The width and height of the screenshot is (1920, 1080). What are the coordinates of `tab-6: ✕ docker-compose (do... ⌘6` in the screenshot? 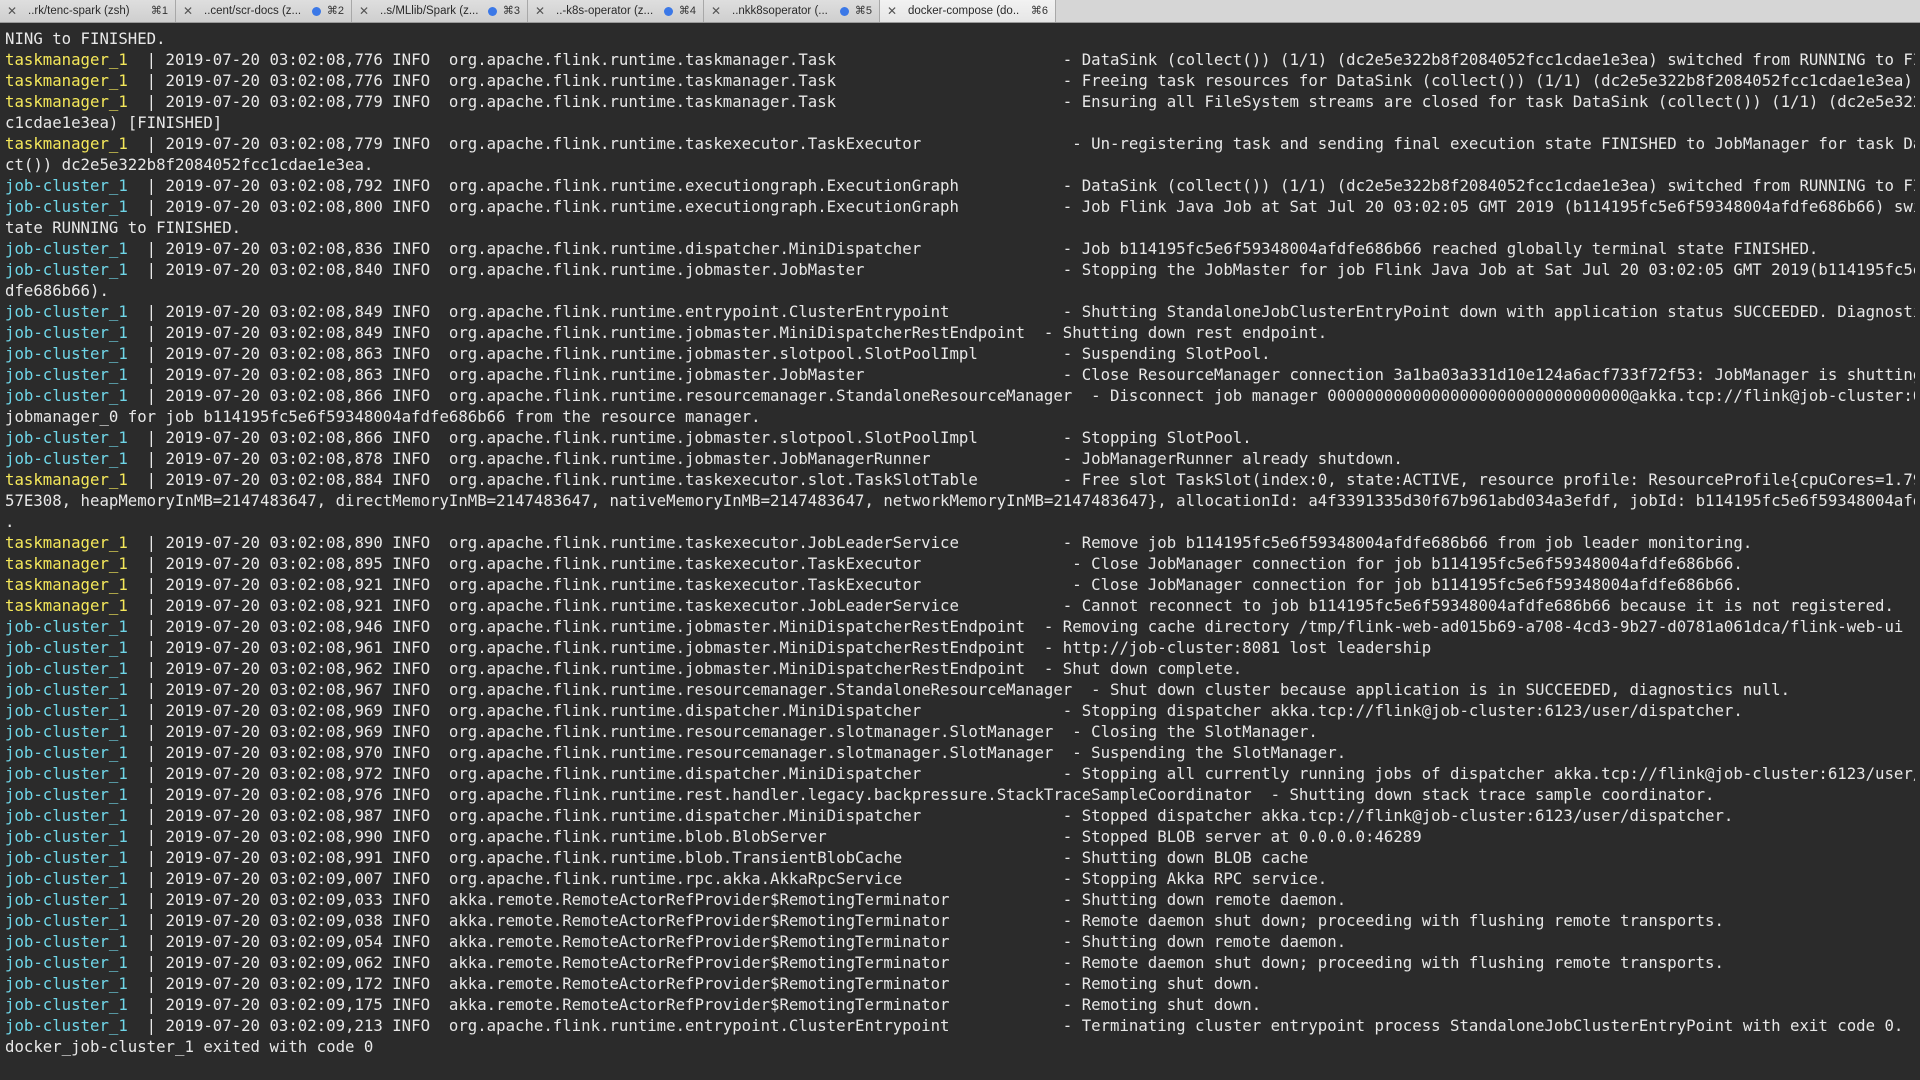 It's located at (968, 11).